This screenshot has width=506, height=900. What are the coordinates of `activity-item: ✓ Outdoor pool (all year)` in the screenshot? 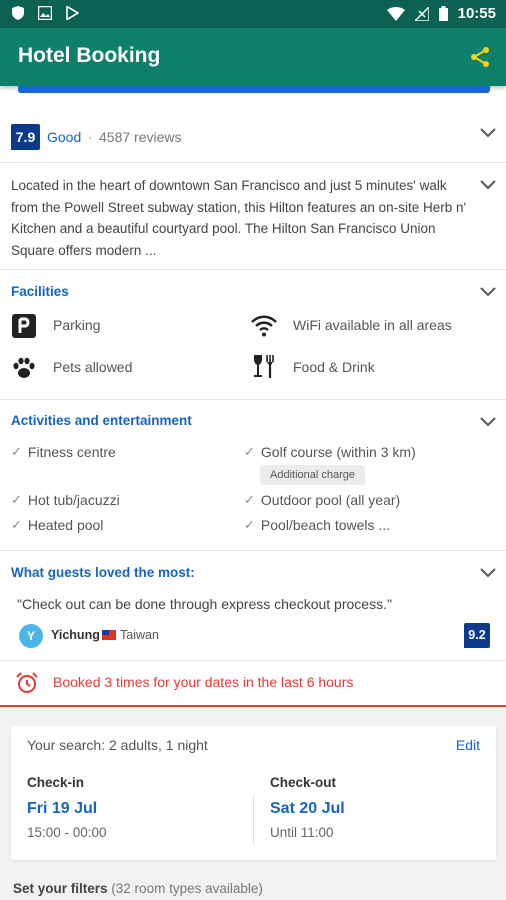 It's located at (322, 500).